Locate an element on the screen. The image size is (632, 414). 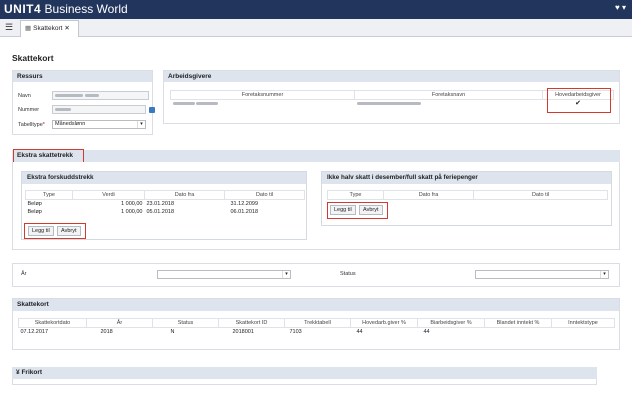
navn-label: Navn is located at coordinates (24, 96).